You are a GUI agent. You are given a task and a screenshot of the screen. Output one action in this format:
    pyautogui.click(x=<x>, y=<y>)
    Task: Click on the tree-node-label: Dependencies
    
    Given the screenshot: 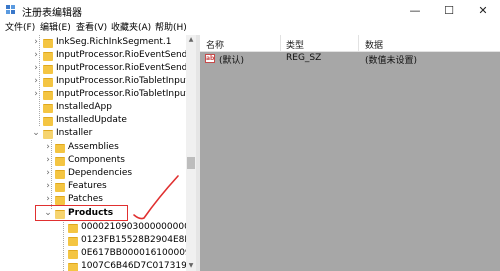 What is the action you would take?
    pyautogui.click(x=100, y=173)
    